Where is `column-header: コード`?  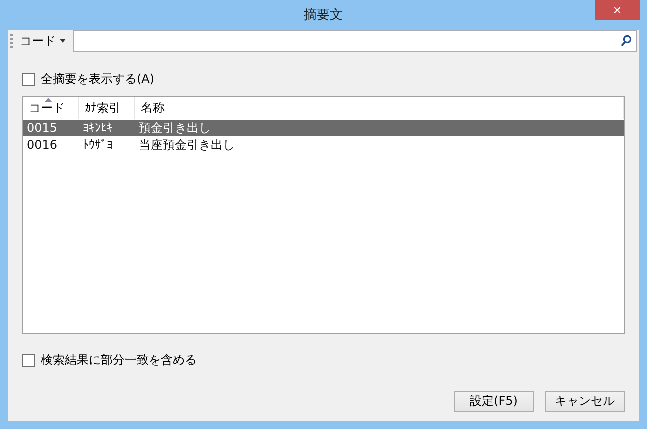 column-header: コード is located at coordinates (51, 108).